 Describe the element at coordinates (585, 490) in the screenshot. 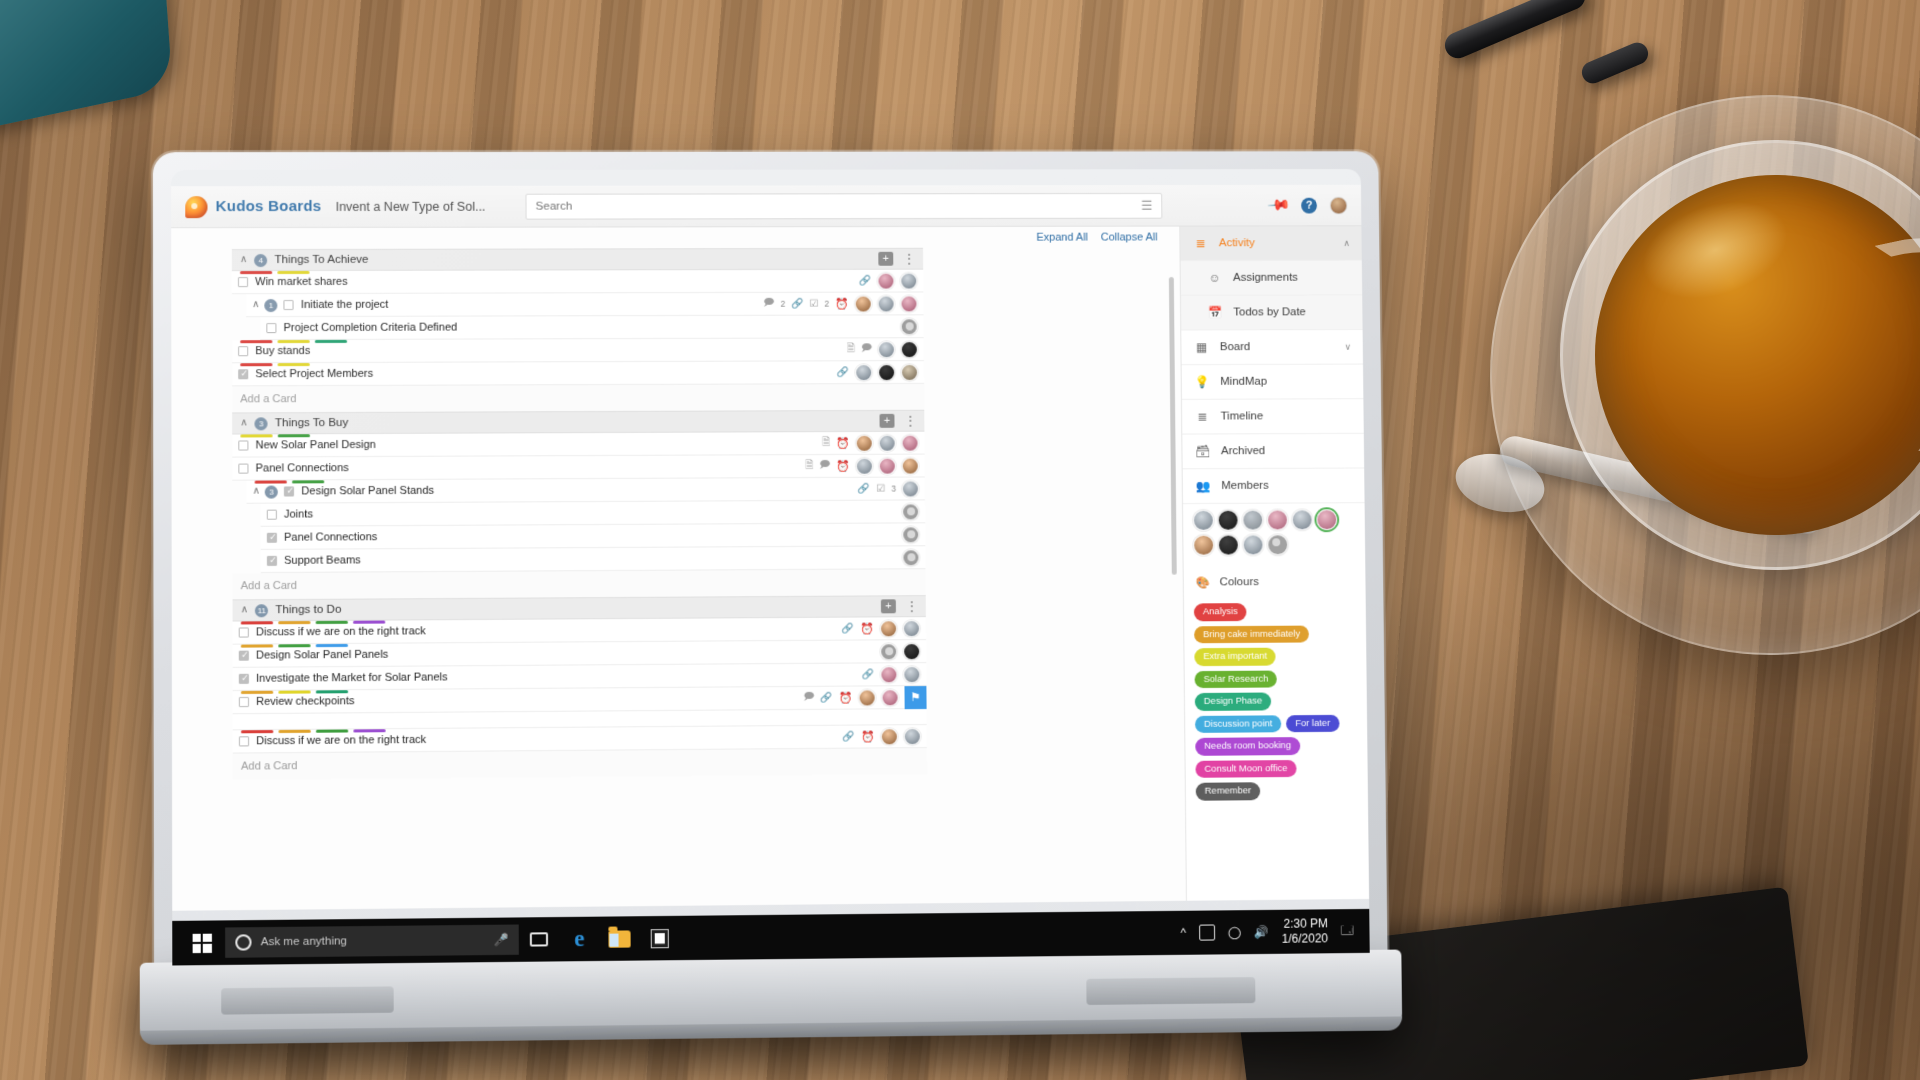

I see `card-row: ∧ 3 Design Solar Panel Stands 🔗 ☑ 3` at that location.